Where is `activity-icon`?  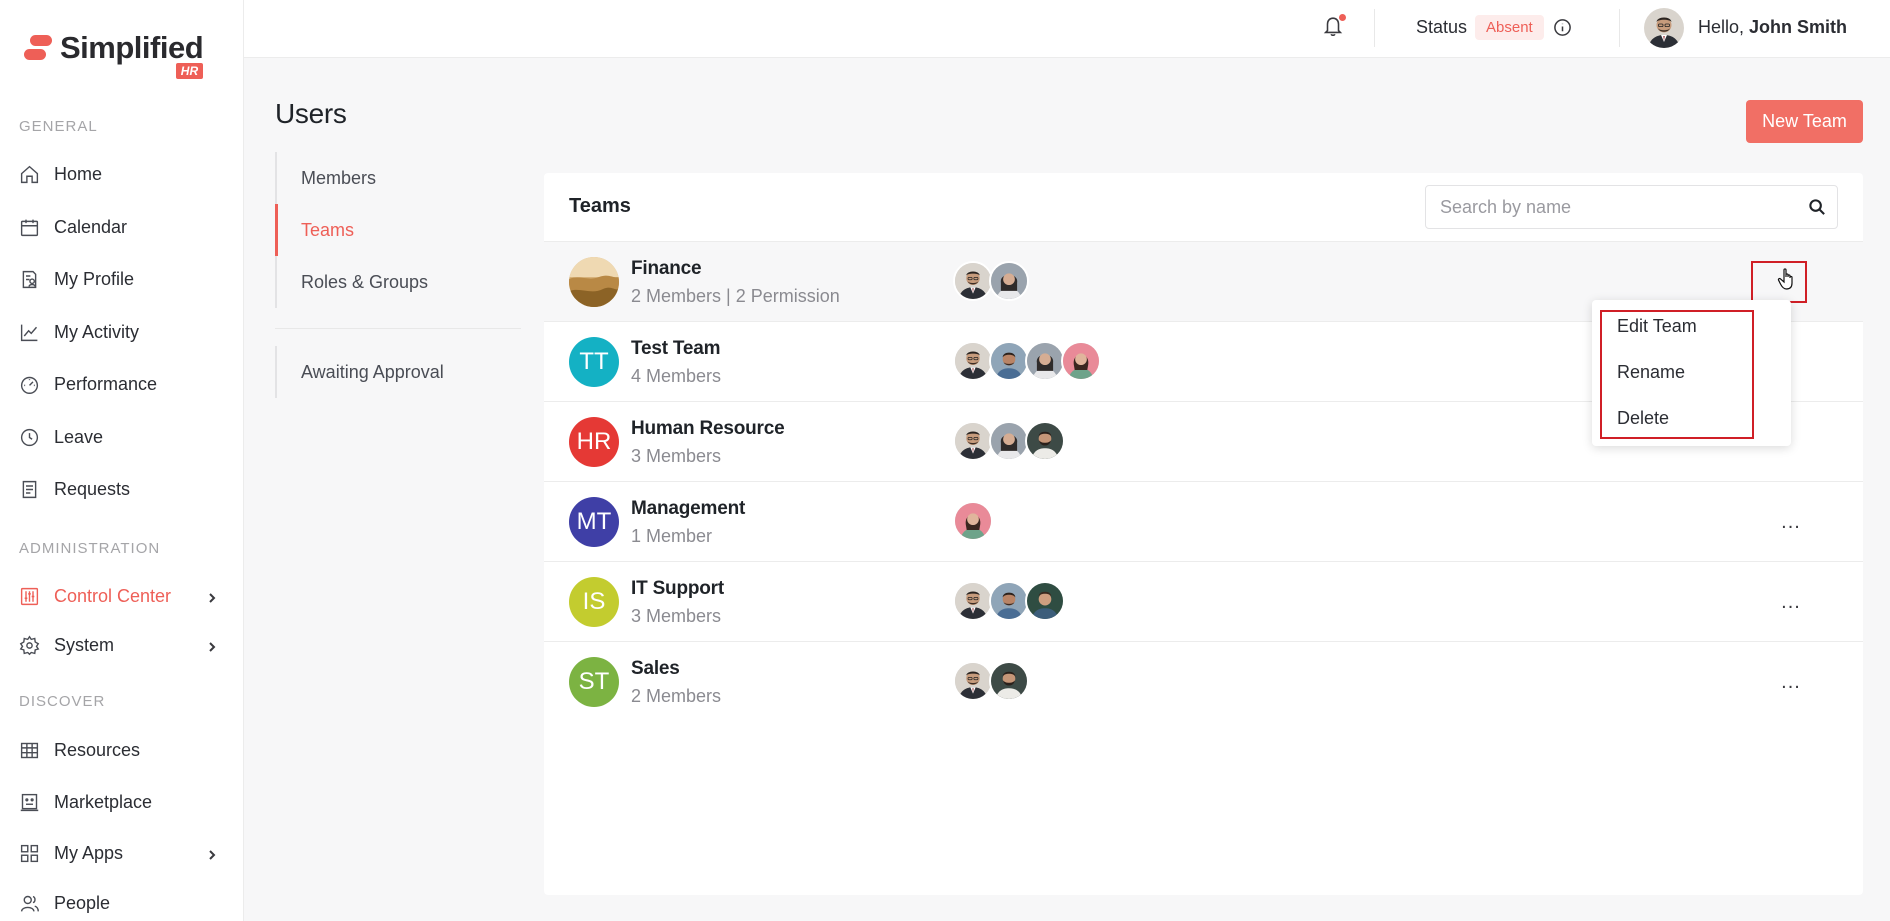
activity-icon is located at coordinates (29, 332).